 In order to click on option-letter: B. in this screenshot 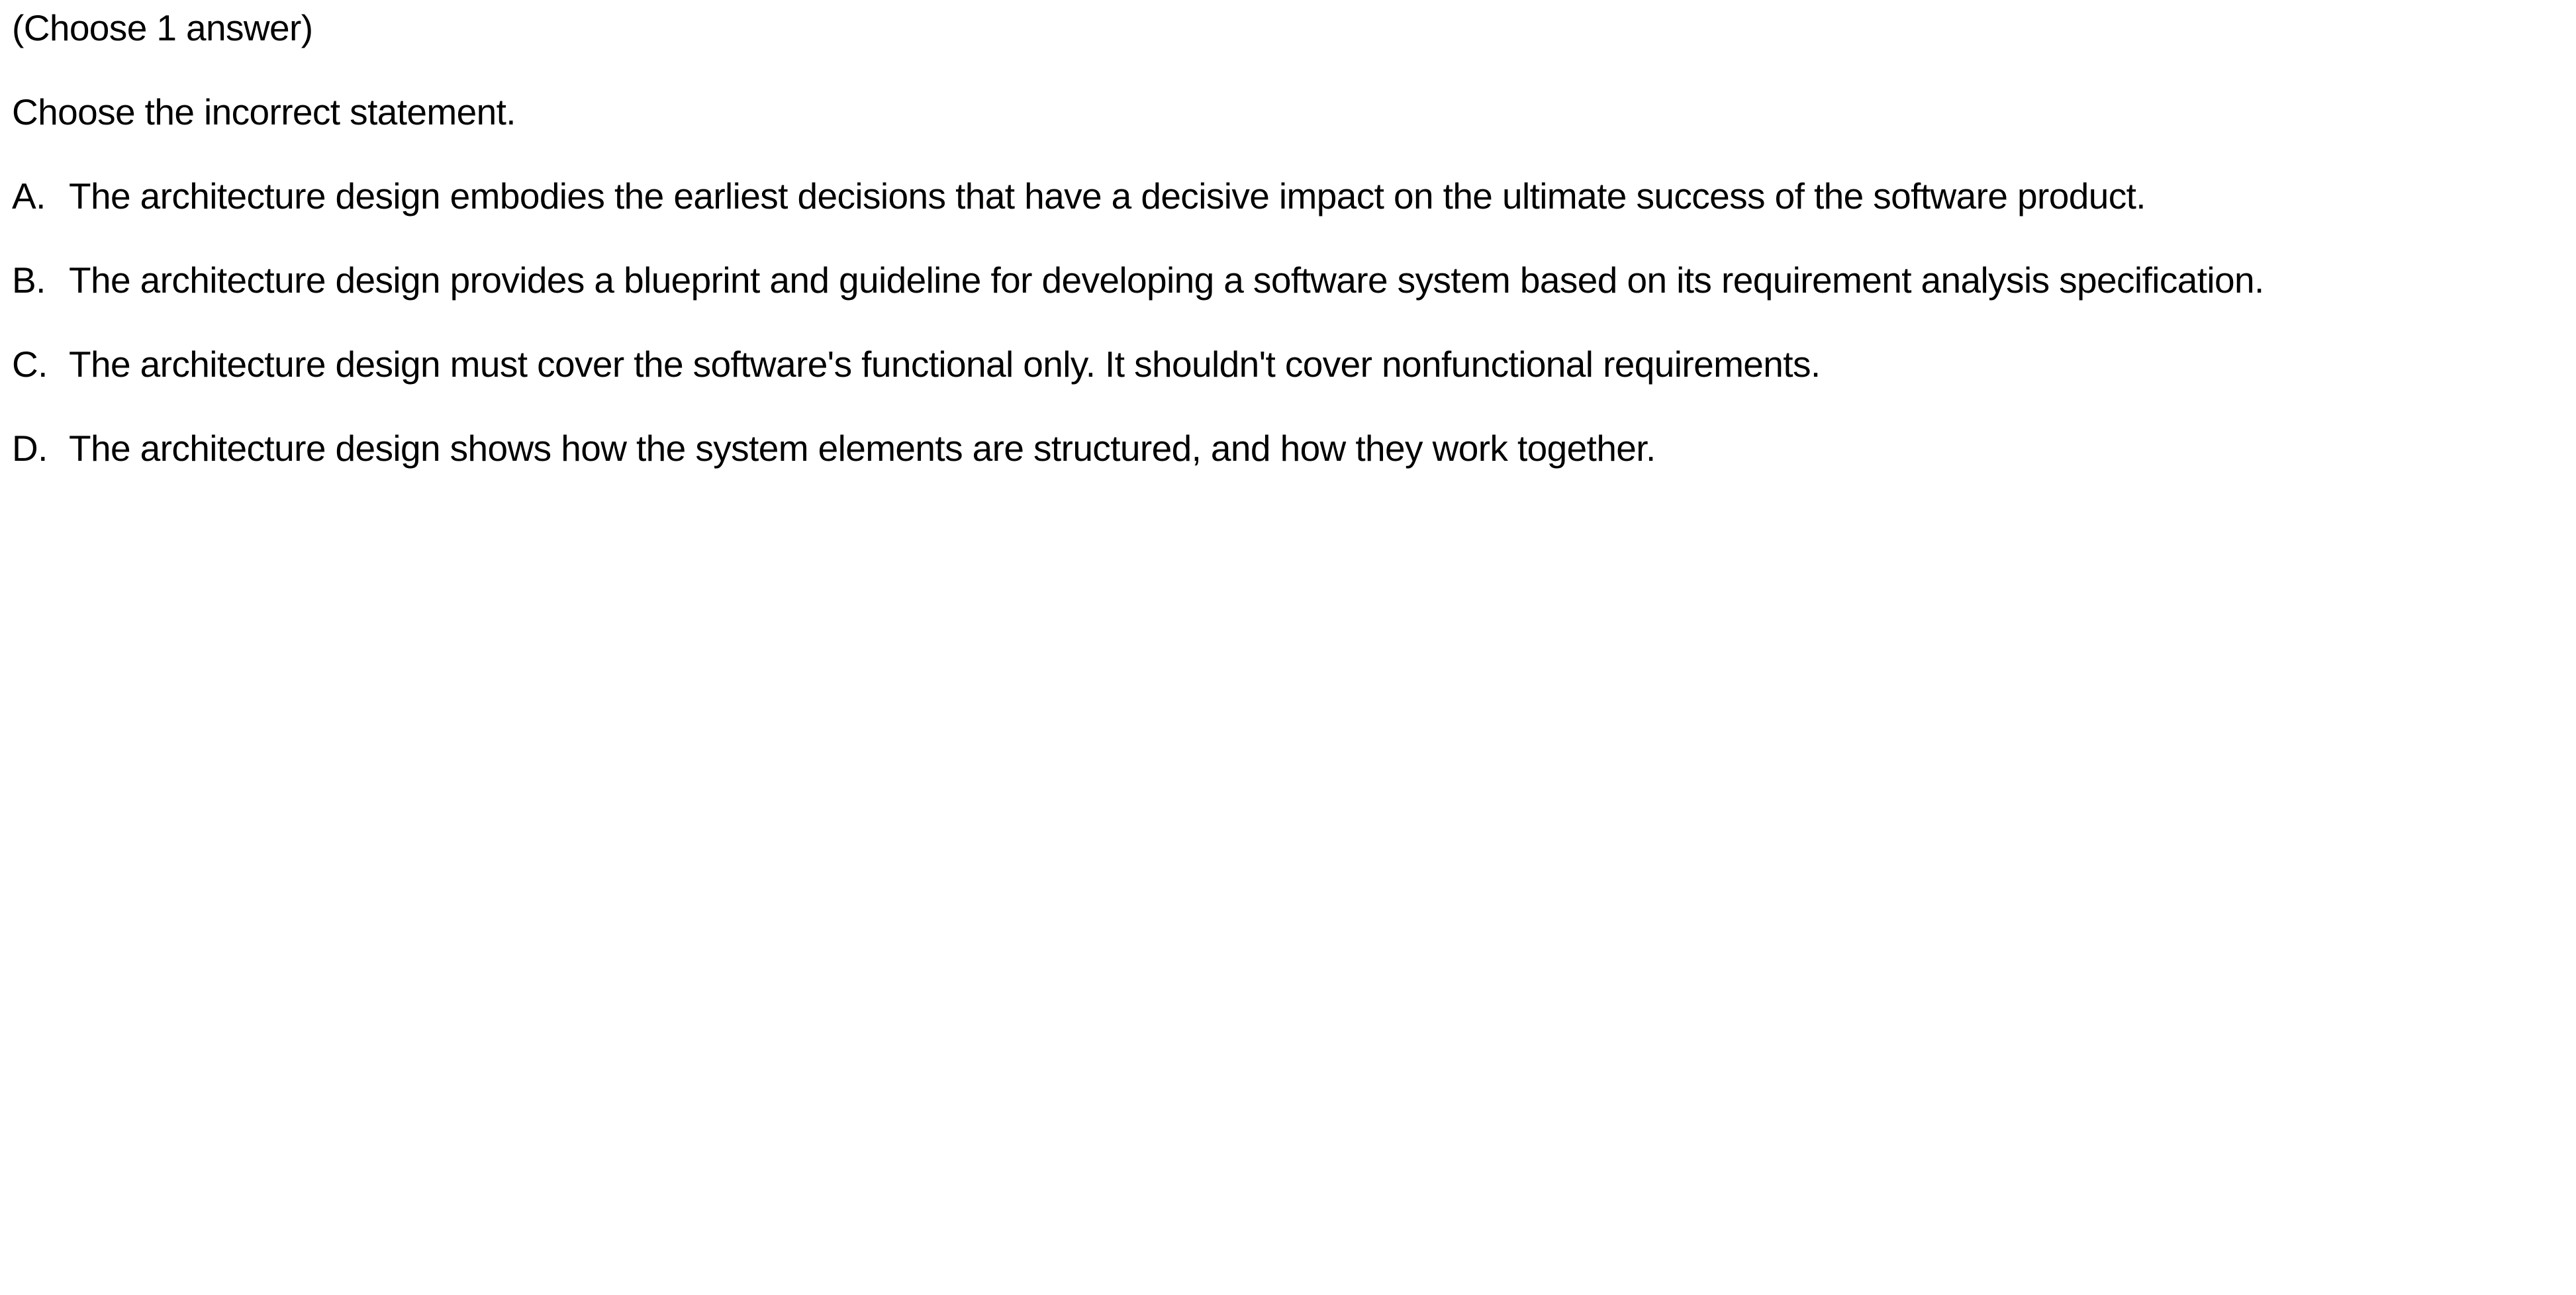, I will do `click(29, 280)`.